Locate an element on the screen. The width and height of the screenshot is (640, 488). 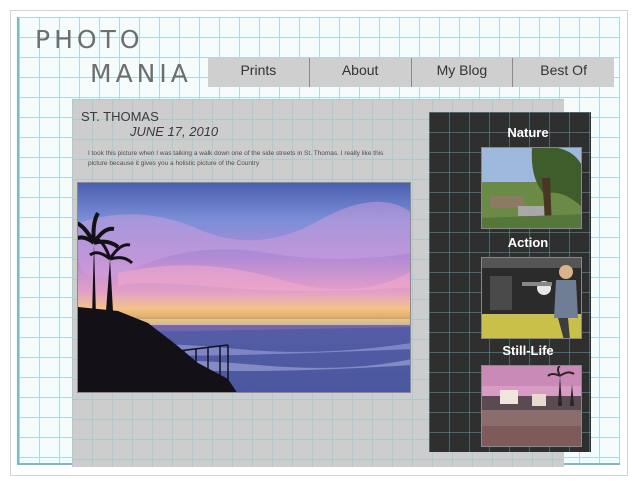
nature-thumbnail-art is located at coordinates (531, 188).